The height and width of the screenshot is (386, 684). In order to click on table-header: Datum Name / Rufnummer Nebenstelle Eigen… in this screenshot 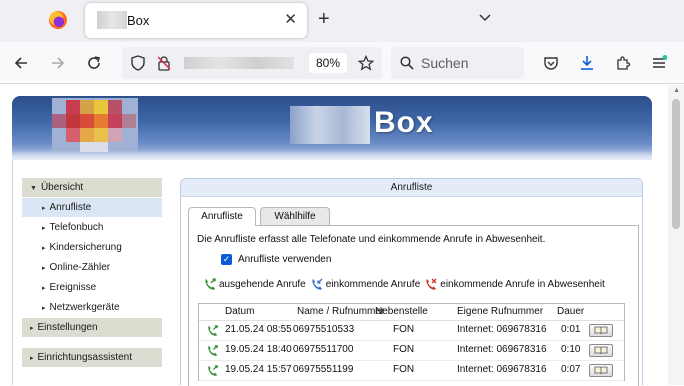, I will do `click(411, 312)`.